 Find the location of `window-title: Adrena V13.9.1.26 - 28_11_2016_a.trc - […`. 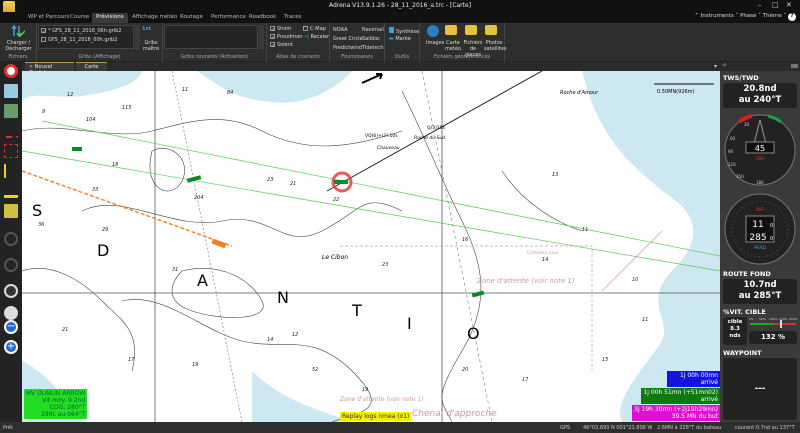

window-title: Adrena V13.9.1.26 - 28_11_2016_a.trc - [… is located at coordinates (400, 5).